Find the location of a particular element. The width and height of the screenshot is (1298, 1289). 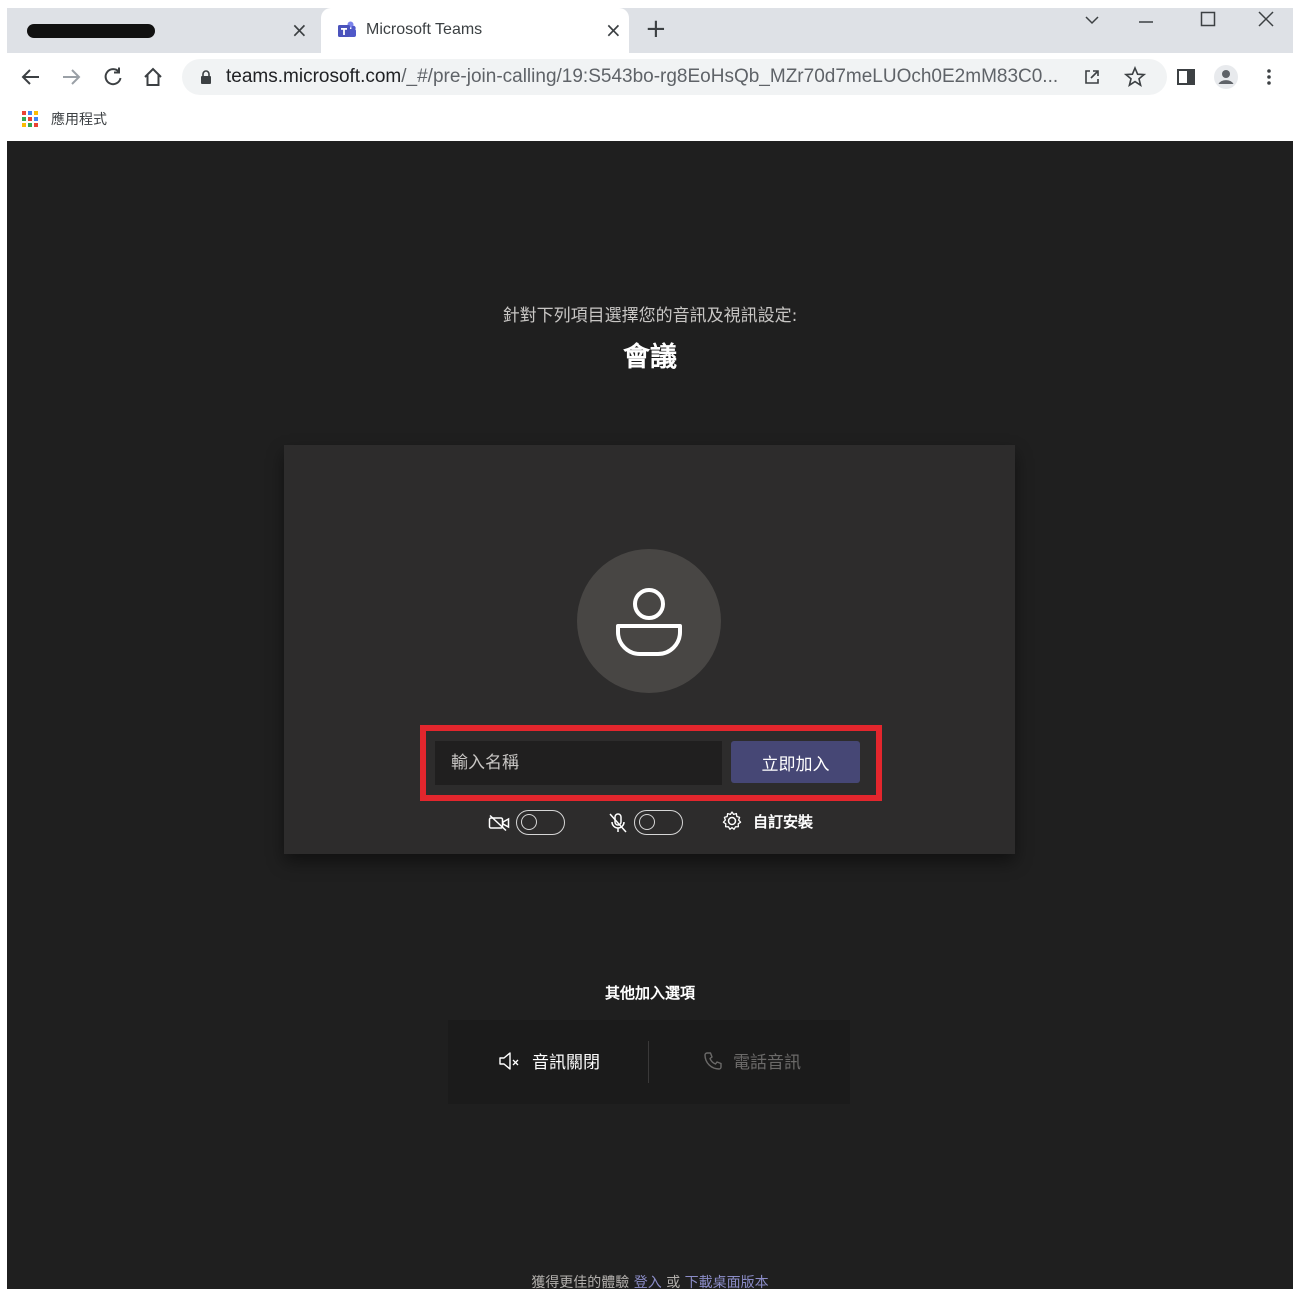

new-tab-button: + is located at coordinates (656, 29).